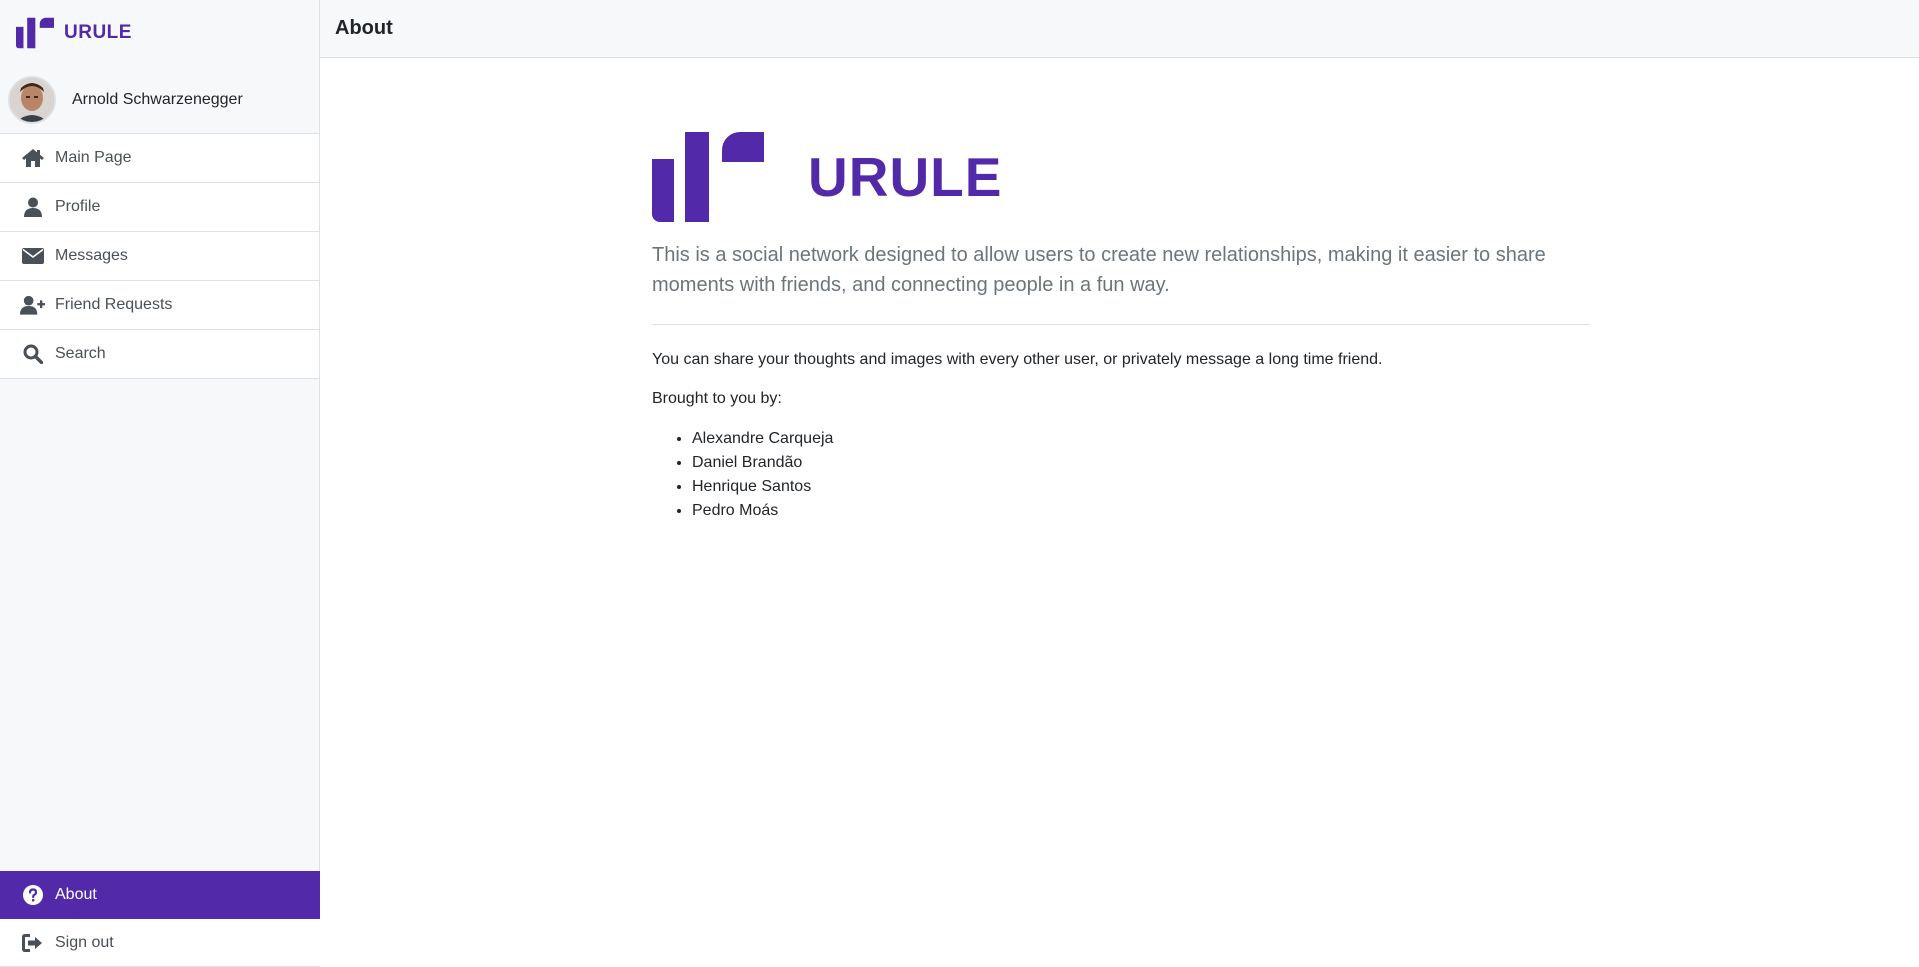 Image resolution: width=1919 pixels, height=967 pixels. I want to click on question-circle-icon, so click(32, 895).